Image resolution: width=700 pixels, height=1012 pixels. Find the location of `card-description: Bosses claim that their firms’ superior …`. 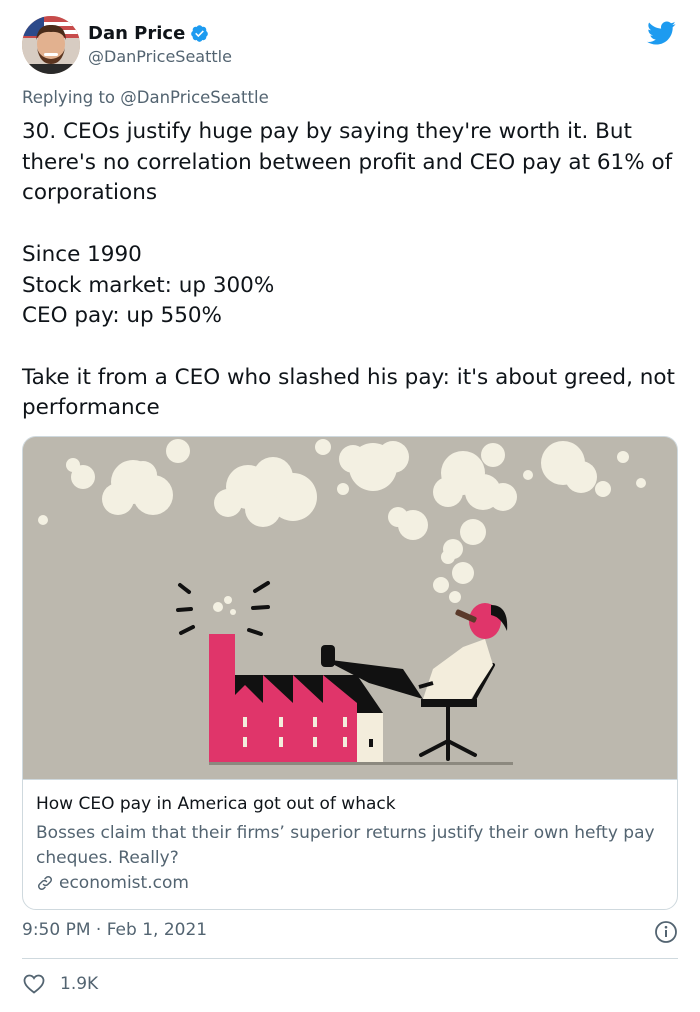

card-description: Bosses claim that their firms’ superior … is located at coordinates (345, 845).